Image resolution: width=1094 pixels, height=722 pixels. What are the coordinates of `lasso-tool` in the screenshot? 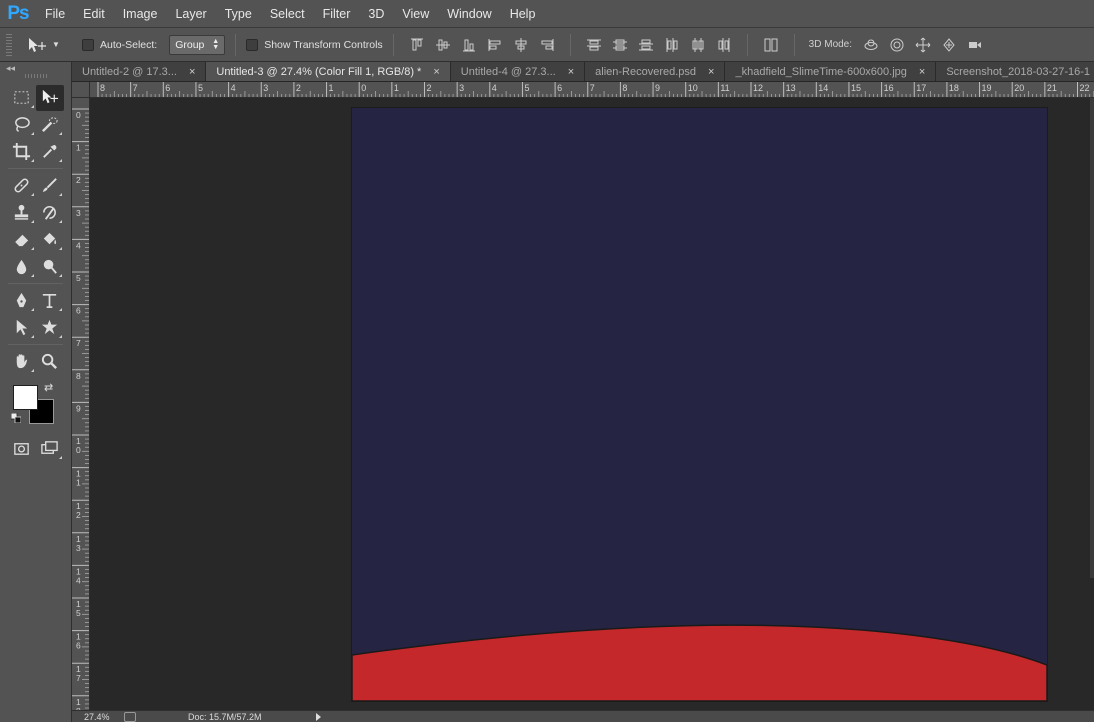 It's located at (22, 125).